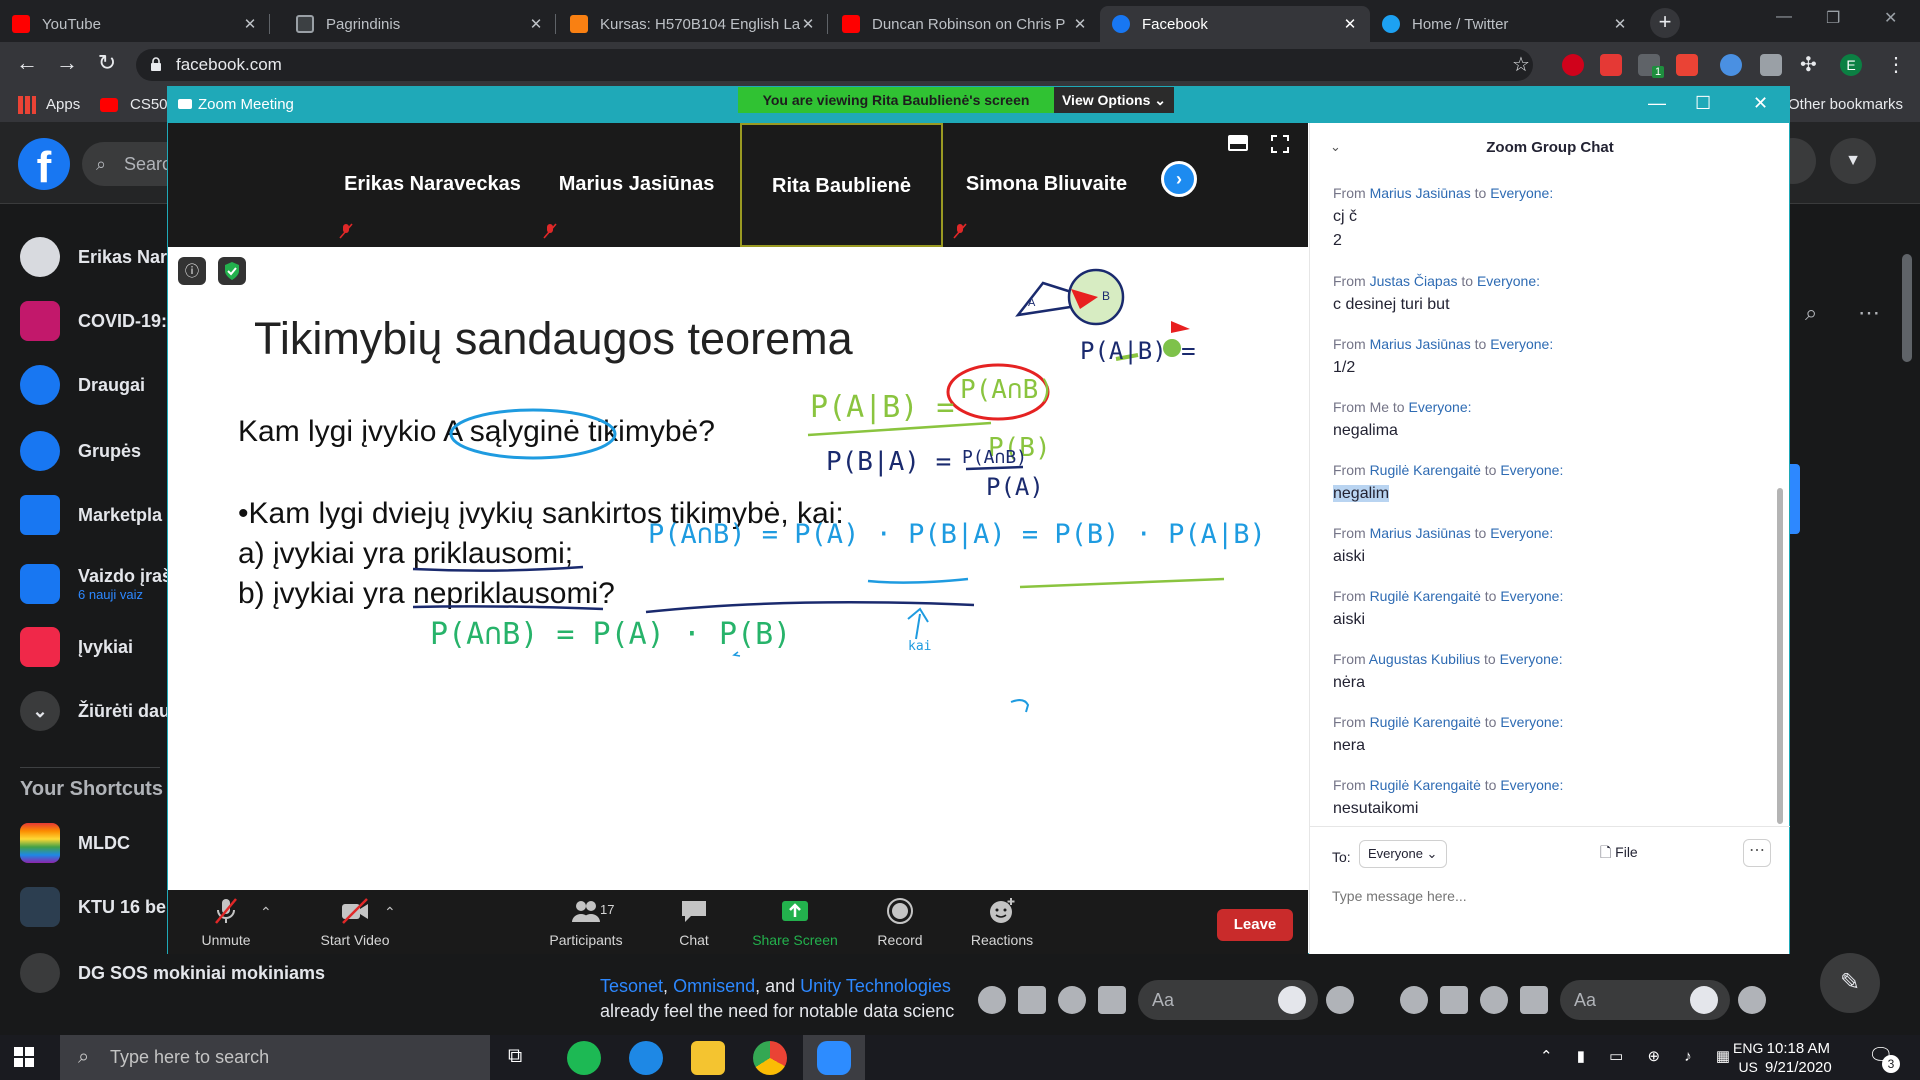 This screenshot has height=1080, width=1920. Describe the element at coordinates (1547, 896) in the screenshot. I see `chat-message-input` at that location.